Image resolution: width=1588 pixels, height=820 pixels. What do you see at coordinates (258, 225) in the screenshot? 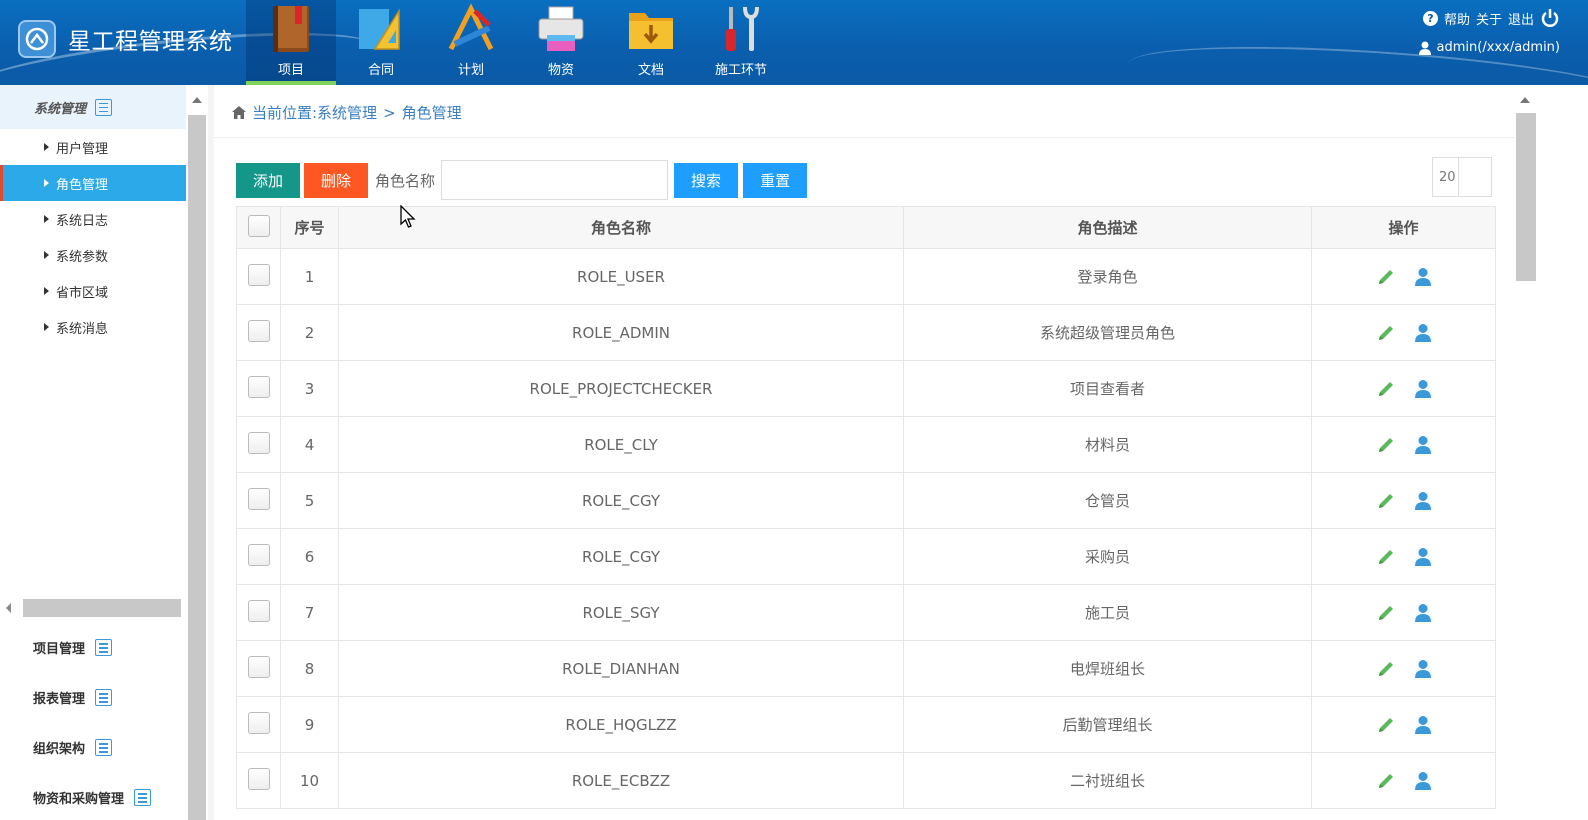
I see `select-all-checkbox` at bounding box center [258, 225].